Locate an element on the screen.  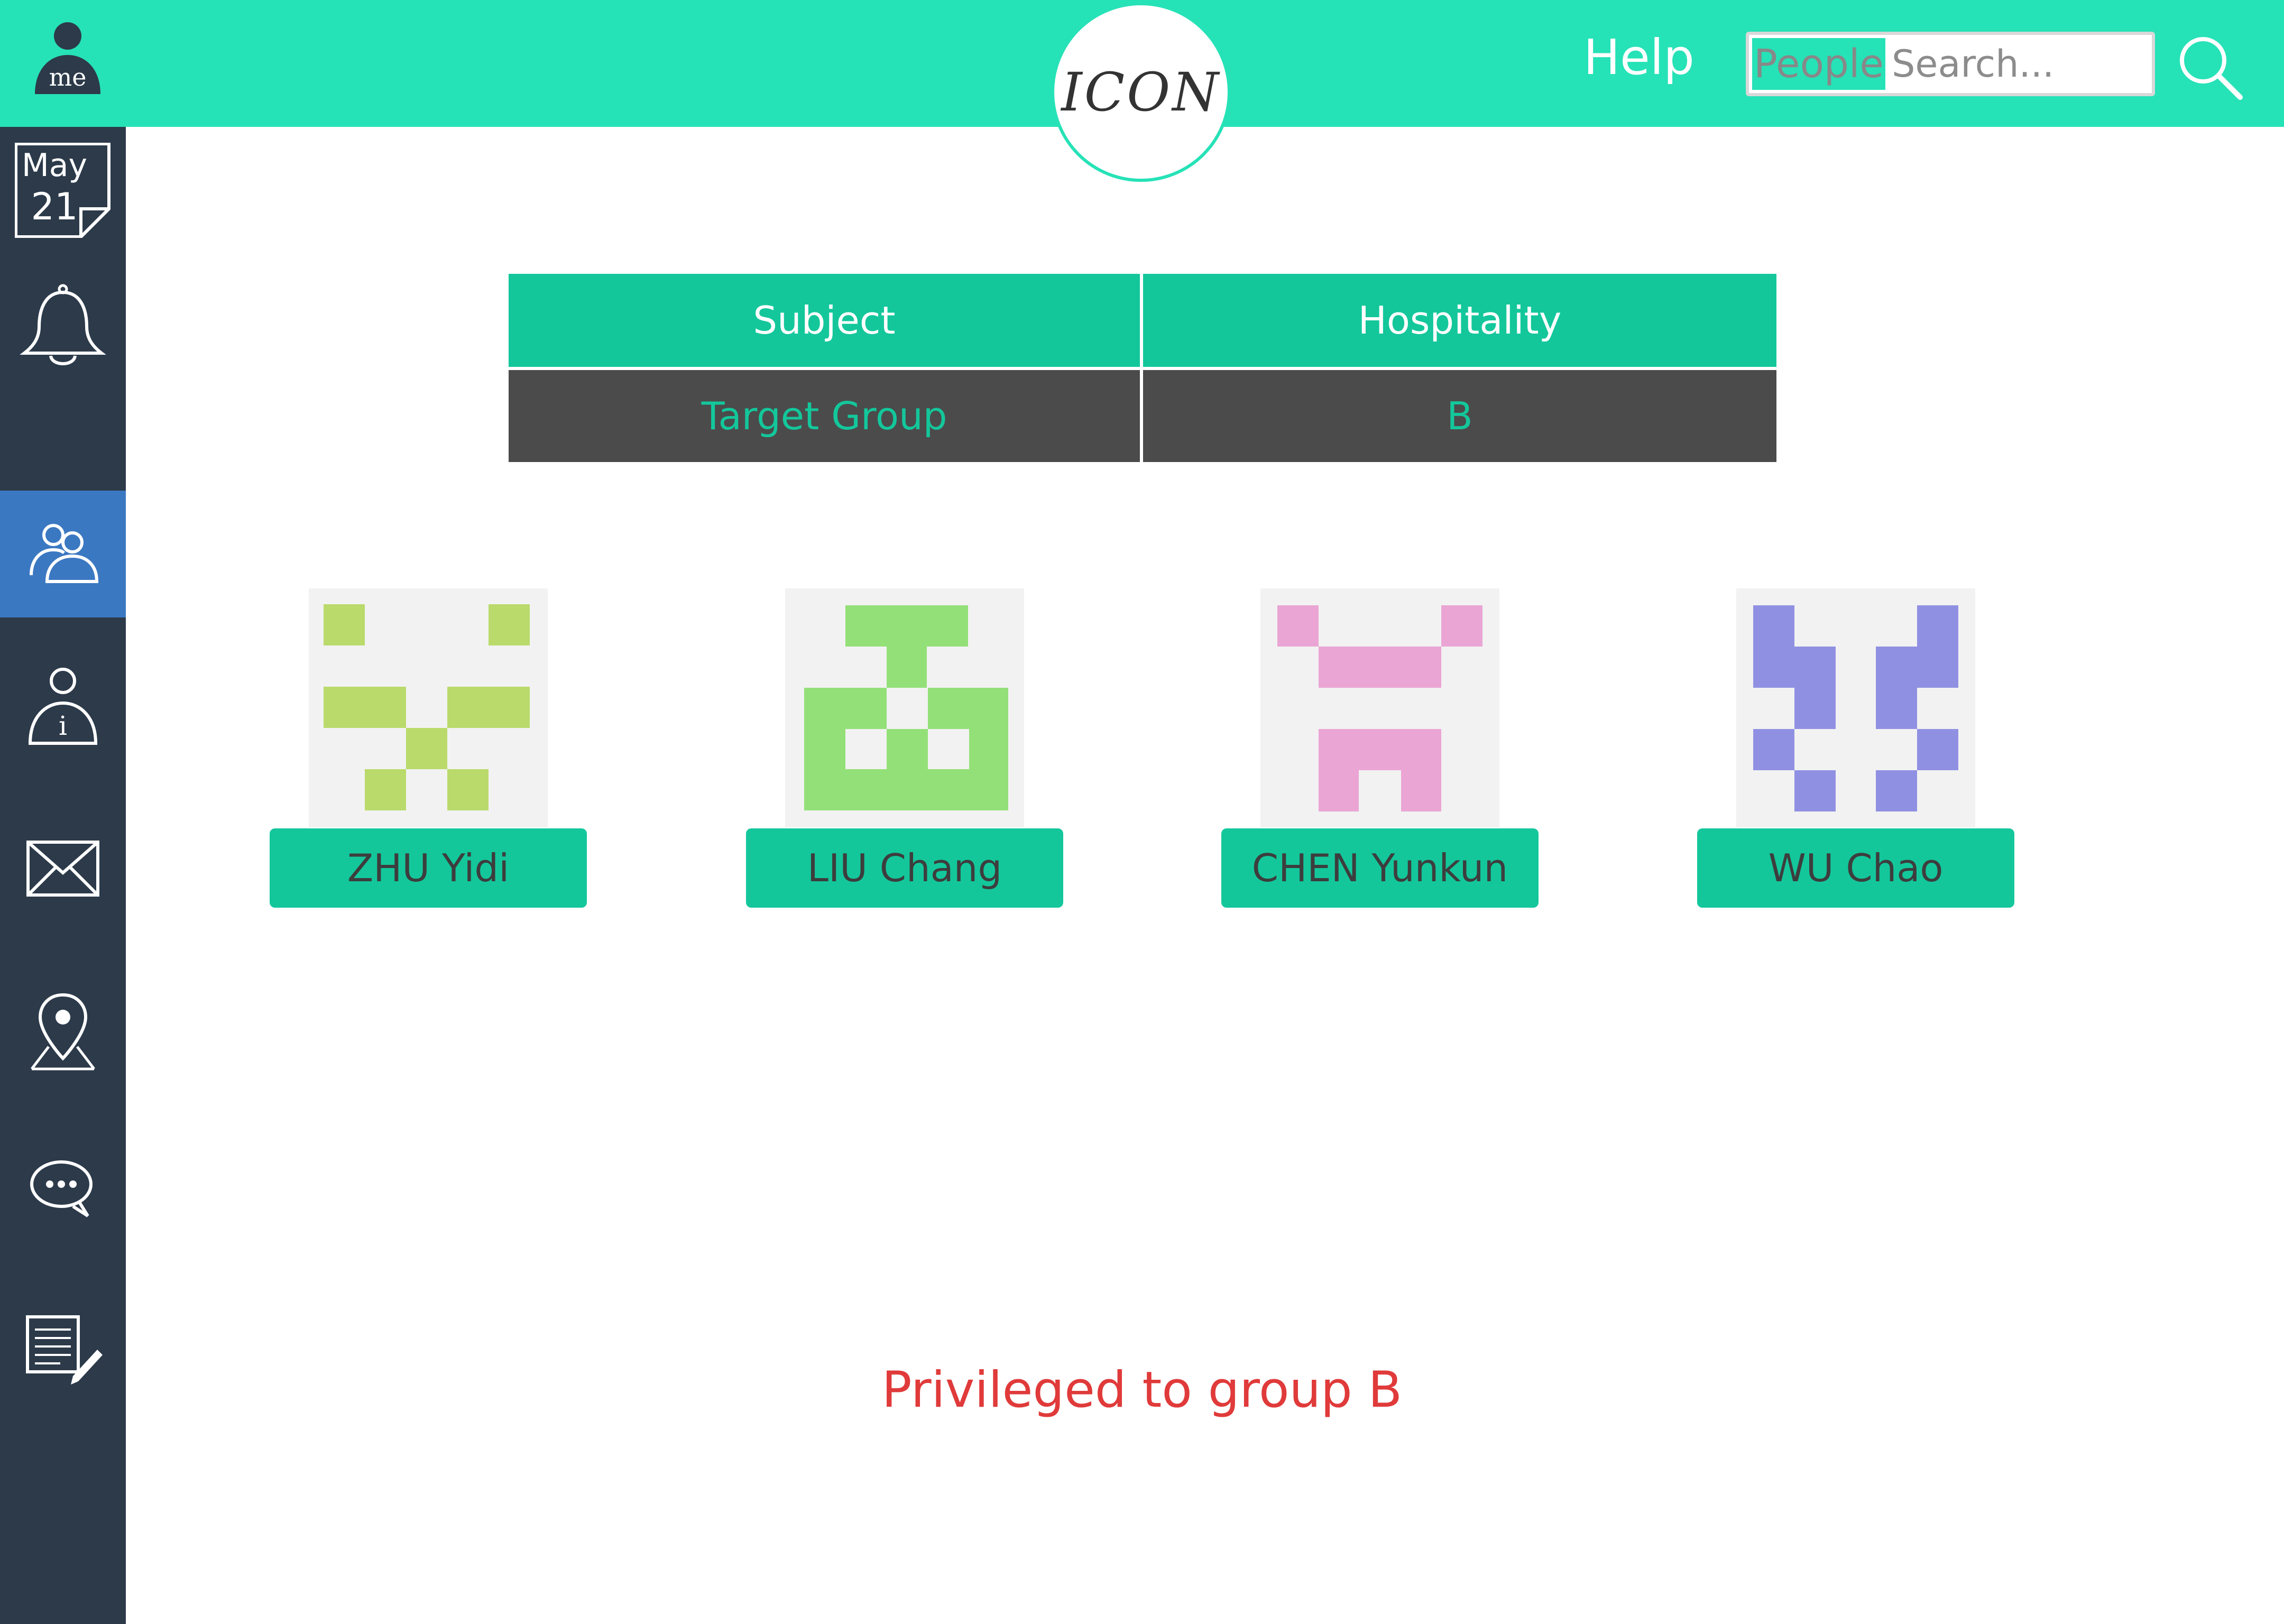
search-scope-chip: People is located at coordinates (1818, 64).